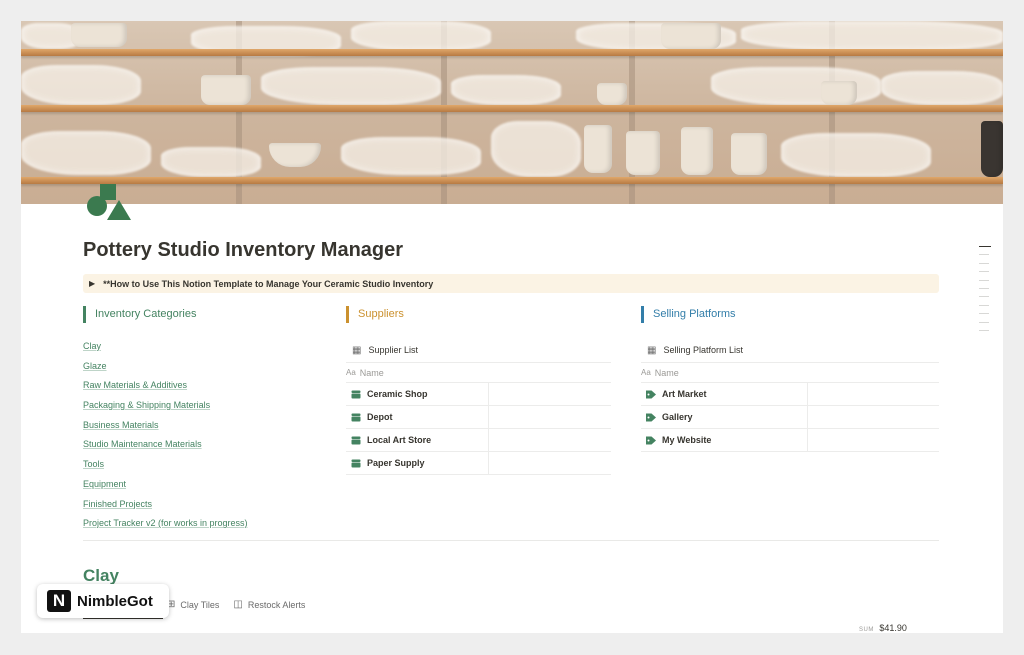 The width and height of the screenshot is (1024, 655). I want to click on row-name: Depot, so click(380, 417).